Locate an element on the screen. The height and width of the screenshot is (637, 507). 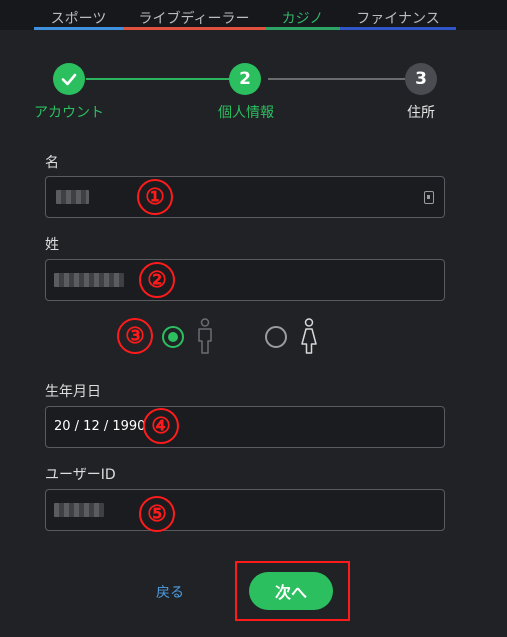
tab-finance-underline is located at coordinates (398, 28).